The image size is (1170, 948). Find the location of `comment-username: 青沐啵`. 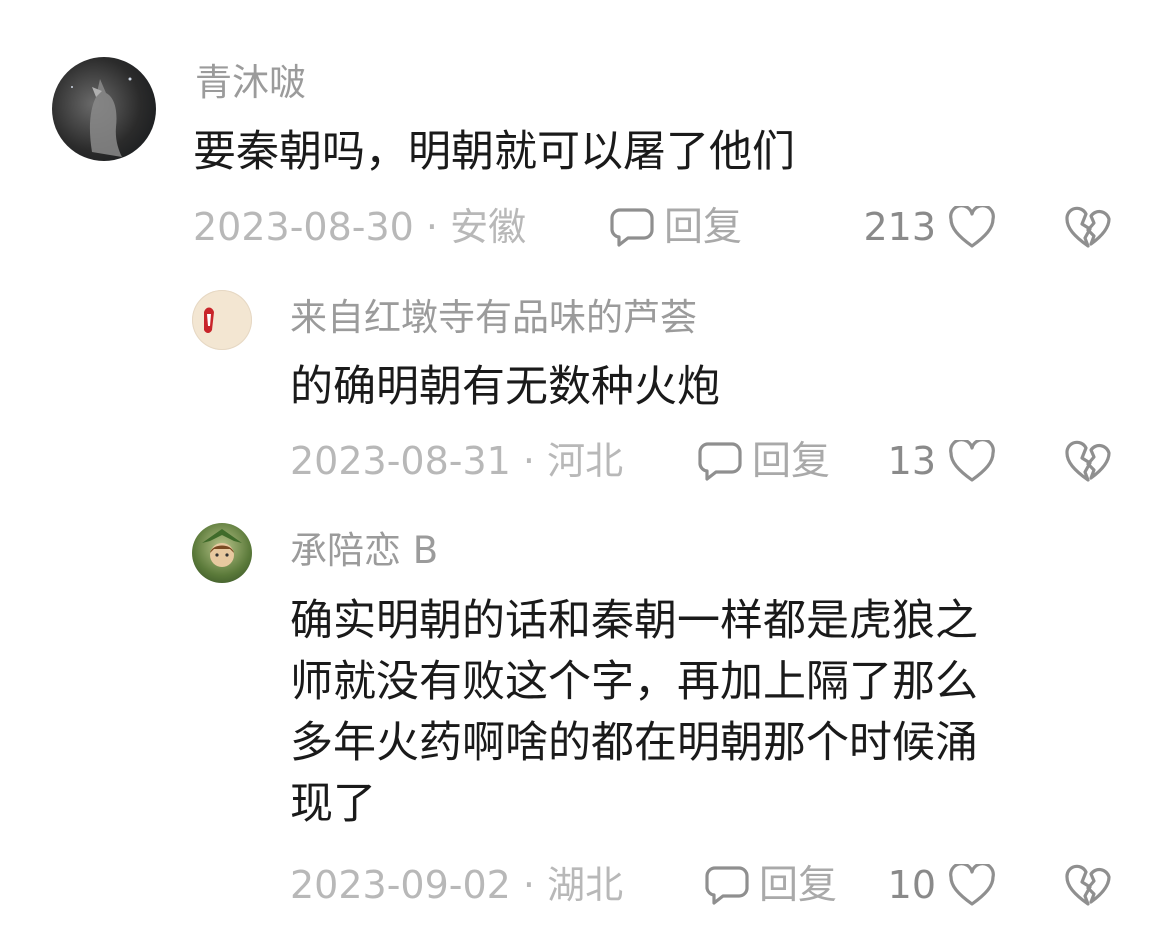

comment-username: 青沐啵 is located at coordinates (250, 82).